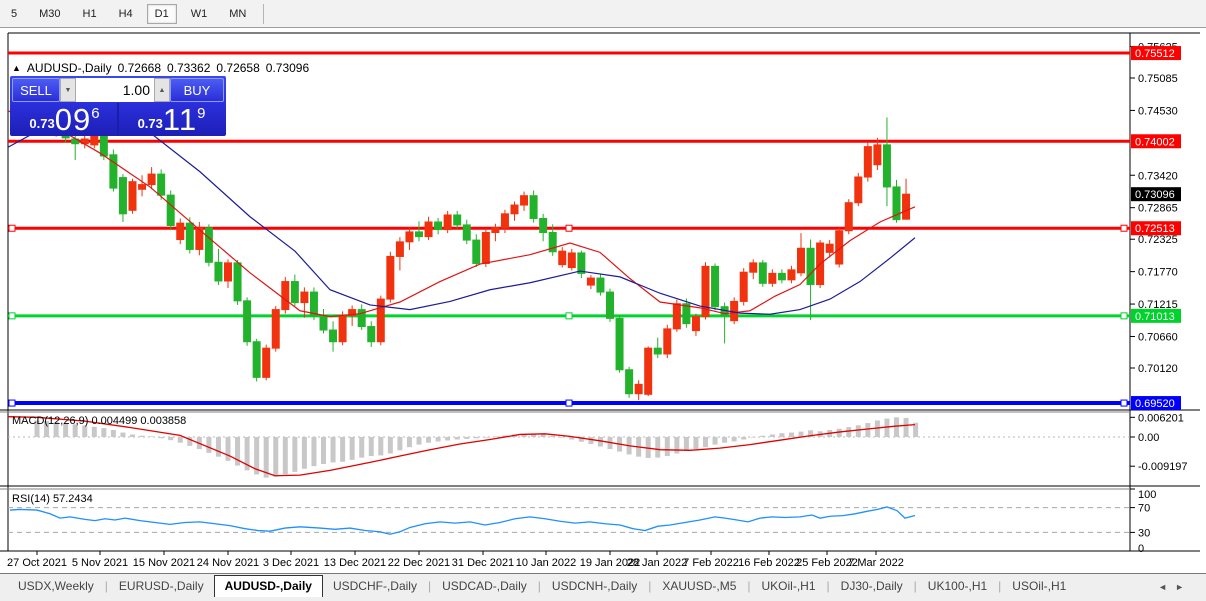 The width and height of the screenshot is (1206, 601). Describe the element at coordinates (164, 563) in the screenshot. I see `date-label: 15 Nov 2021` at that location.